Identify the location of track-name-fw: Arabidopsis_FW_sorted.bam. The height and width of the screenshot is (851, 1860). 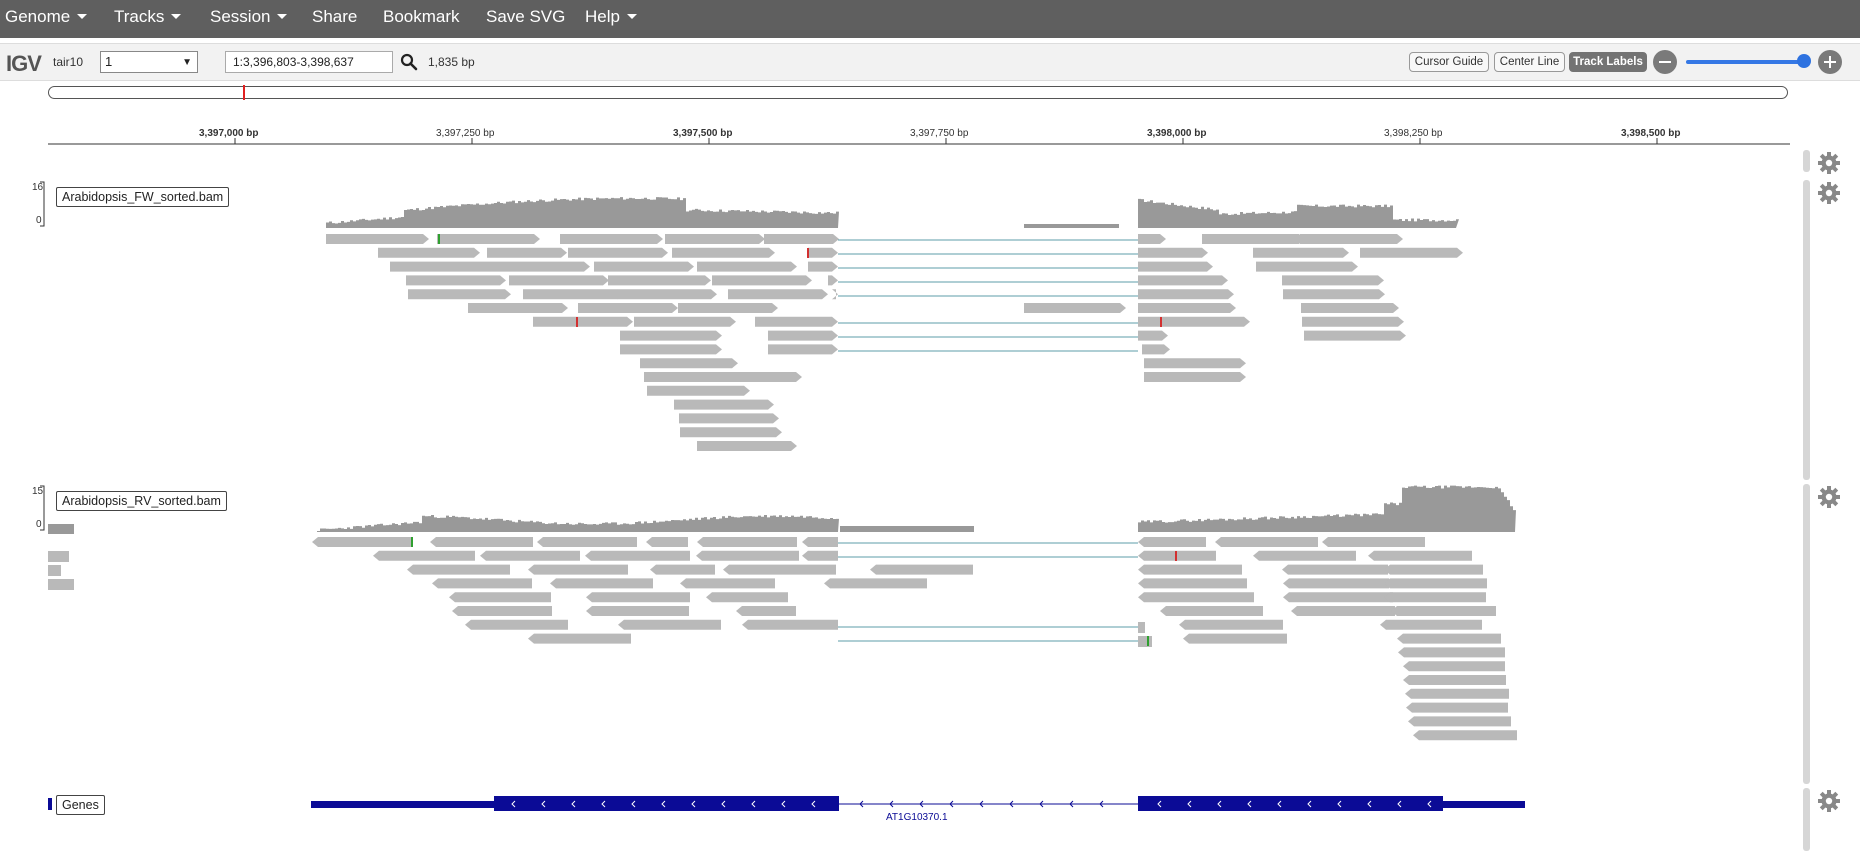
(143, 197).